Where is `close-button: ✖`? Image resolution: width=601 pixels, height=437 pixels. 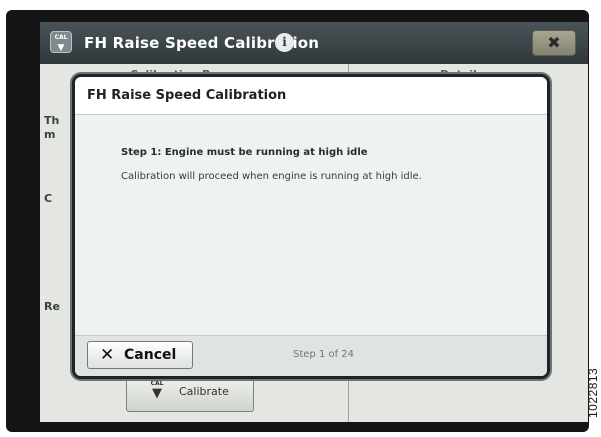 close-button: ✖ is located at coordinates (554, 43).